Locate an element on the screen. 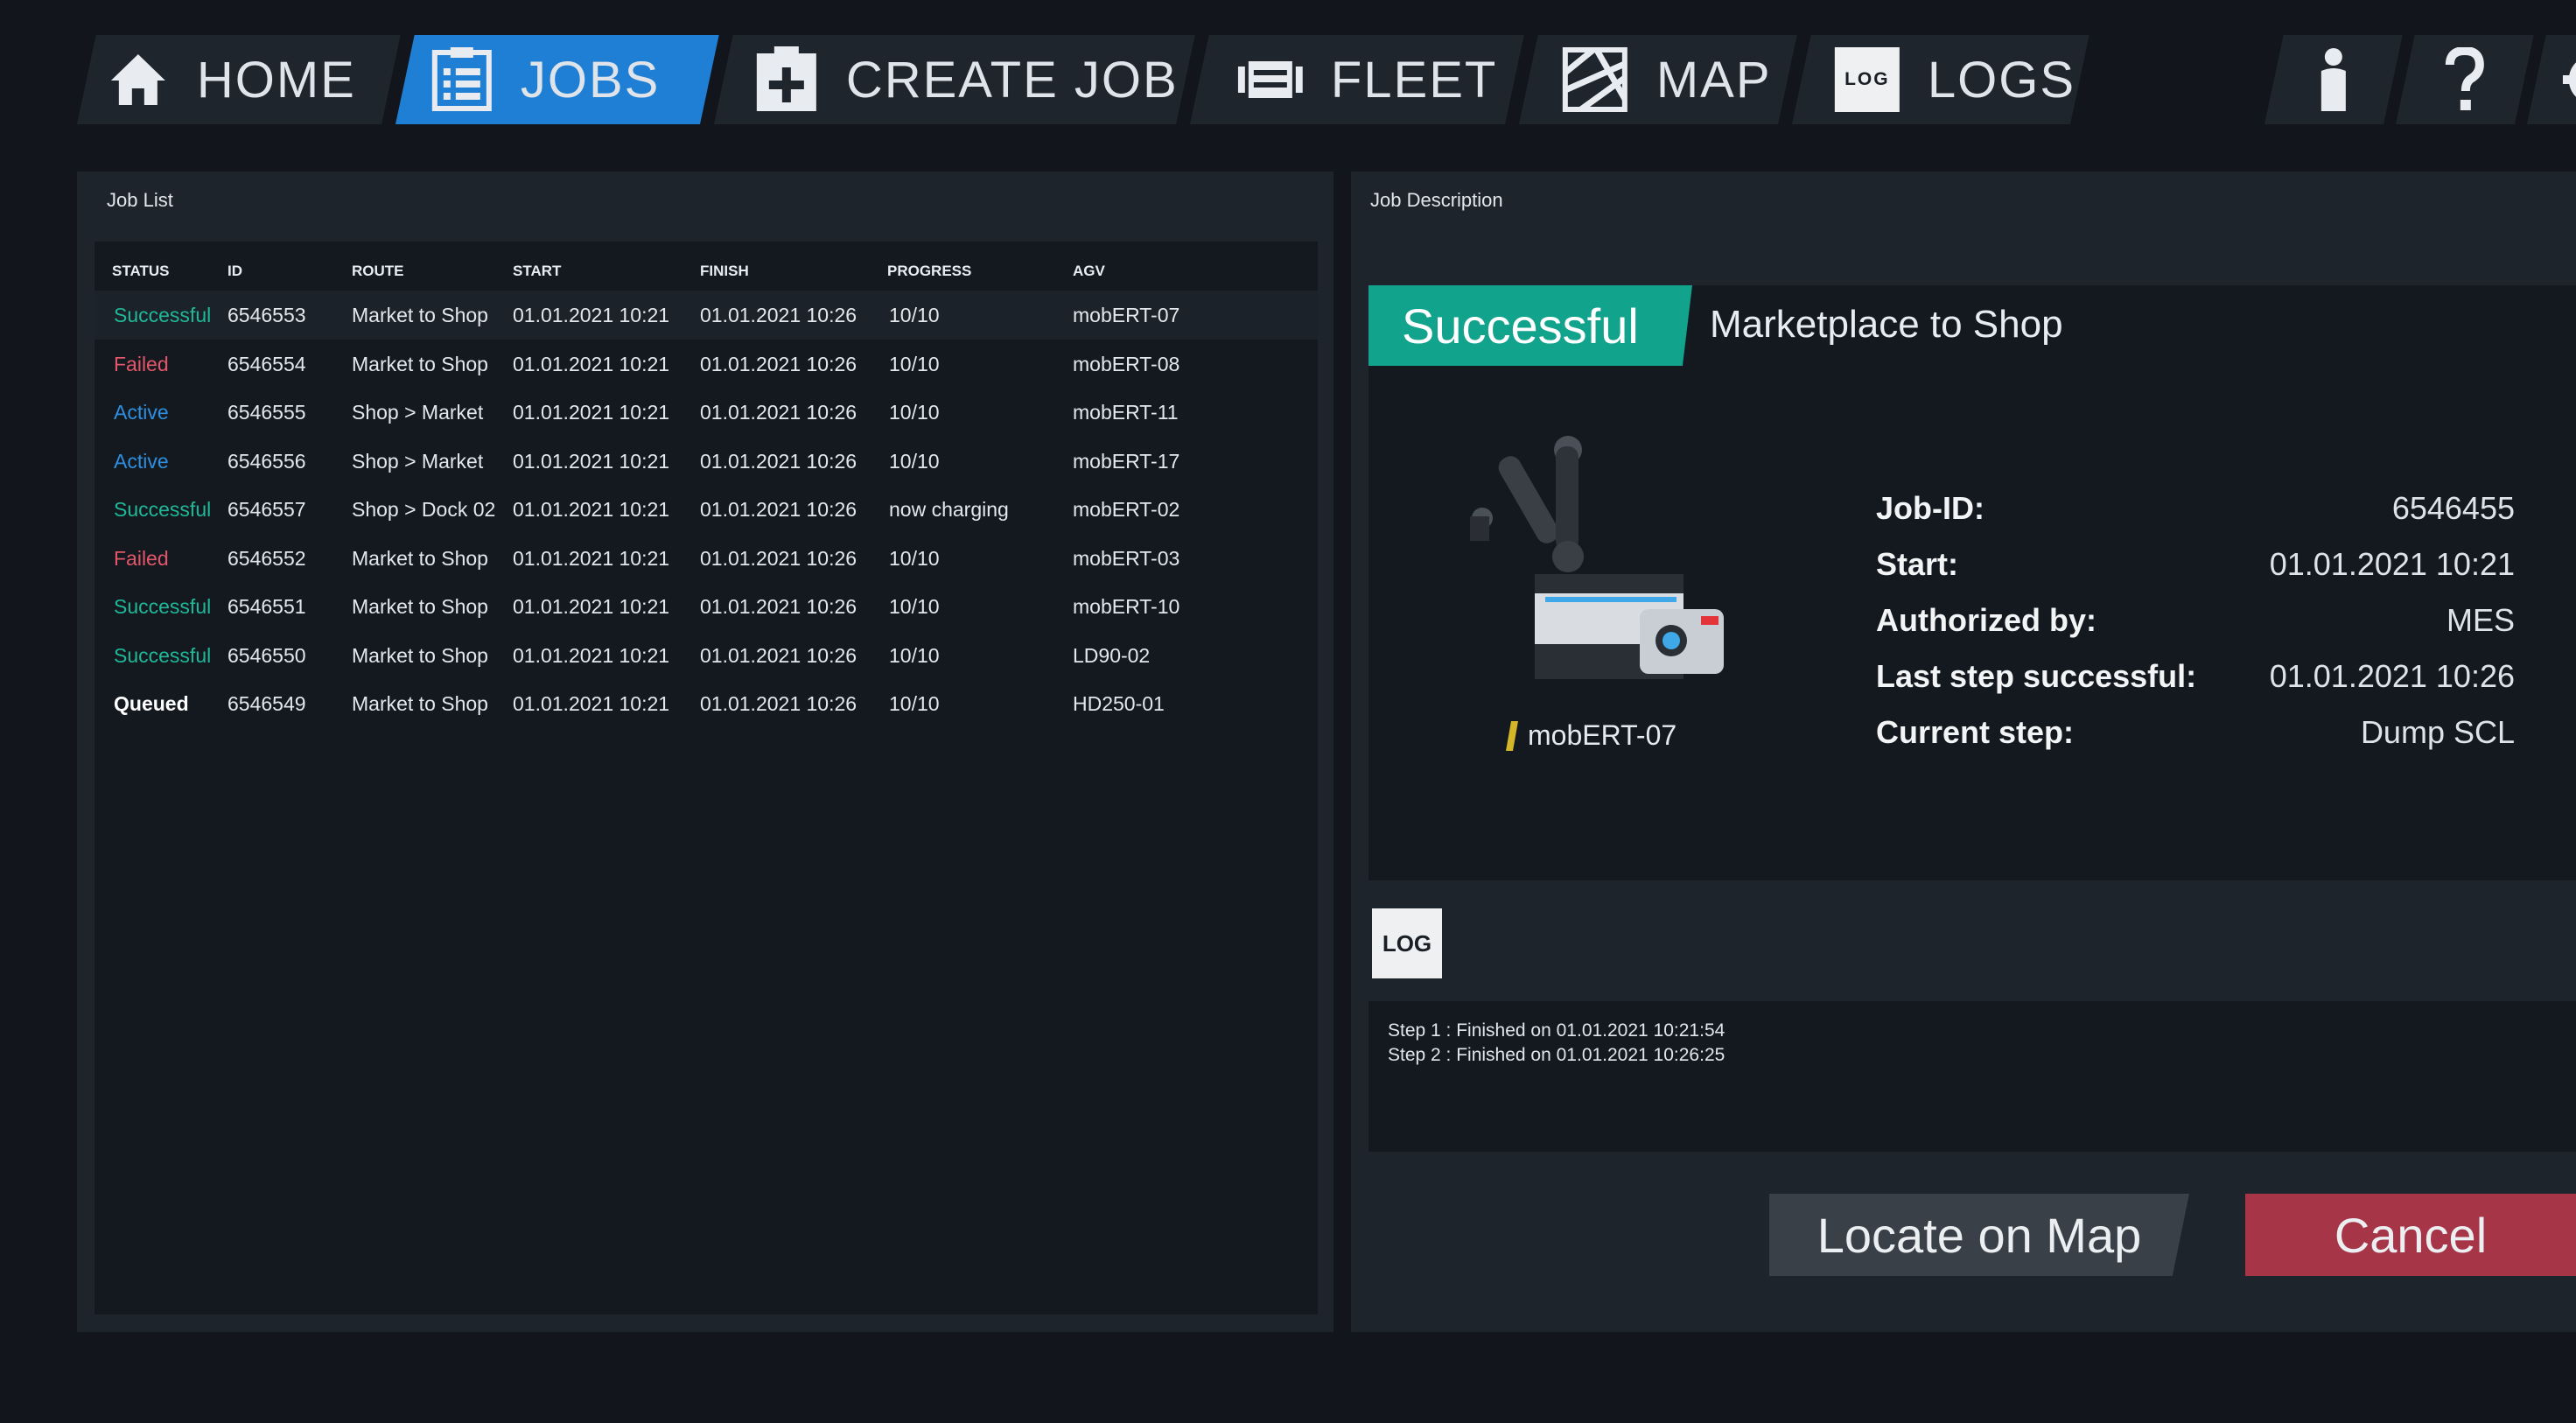 This screenshot has width=2576, height=1423. fleet-icon is located at coordinates (1270, 79).